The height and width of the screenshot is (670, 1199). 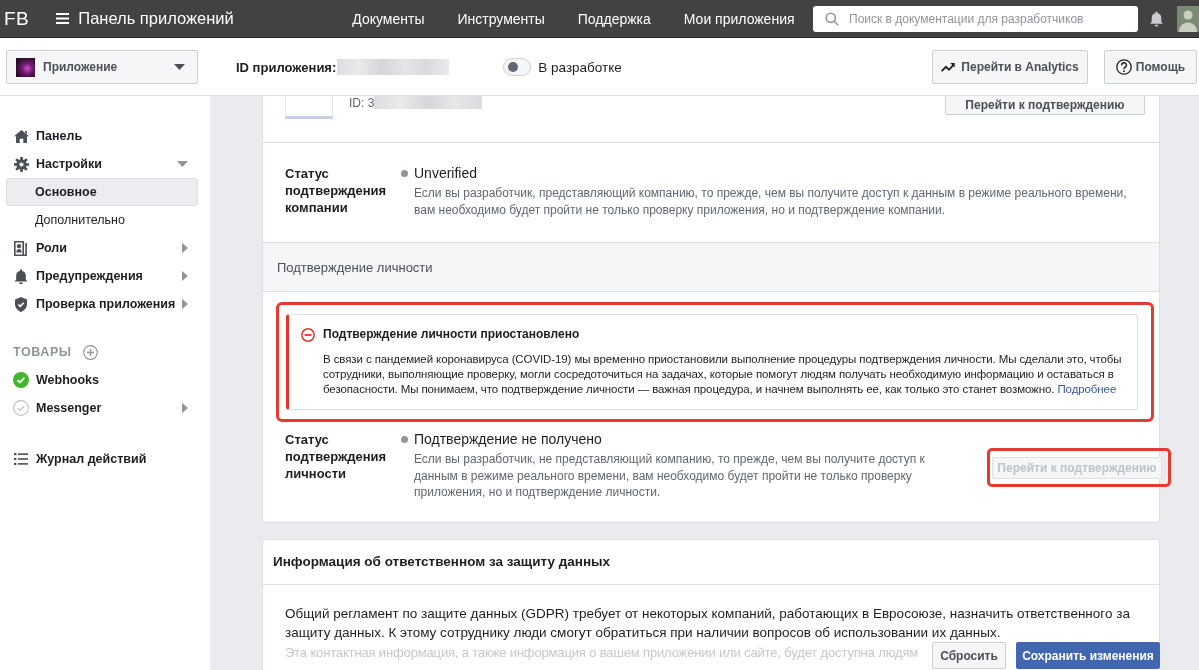 What do you see at coordinates (156, 18) in the screenshot?
I see `page-title: Панель приложений` at bounding box center [156, 18].